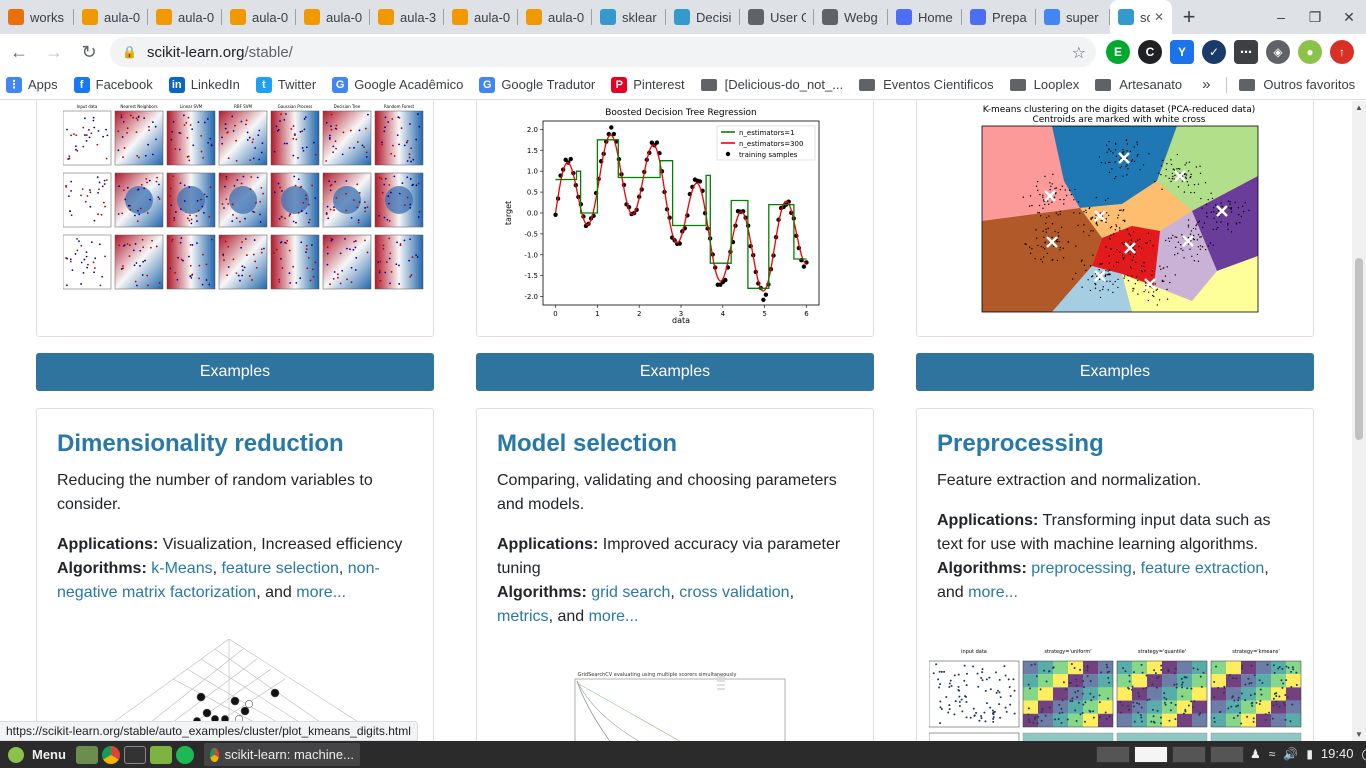 This screenshot has height=768, width=1366. Describe the element at coordinates (200, 444) in the screenshot. I see `card-title: Dimensionality reduction` at that location.